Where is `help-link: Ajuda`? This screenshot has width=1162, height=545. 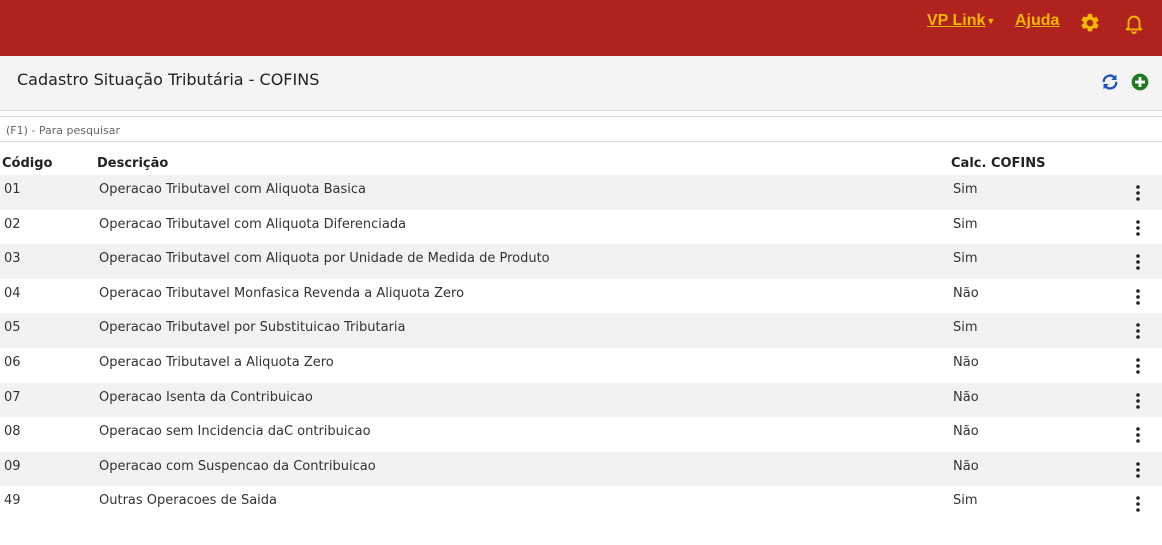
help-link: Ajuda is located at coordinates (1037, 21).